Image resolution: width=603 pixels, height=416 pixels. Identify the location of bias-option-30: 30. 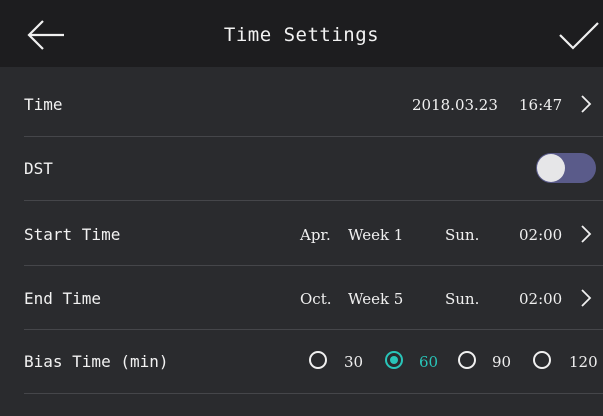
(353, 361).